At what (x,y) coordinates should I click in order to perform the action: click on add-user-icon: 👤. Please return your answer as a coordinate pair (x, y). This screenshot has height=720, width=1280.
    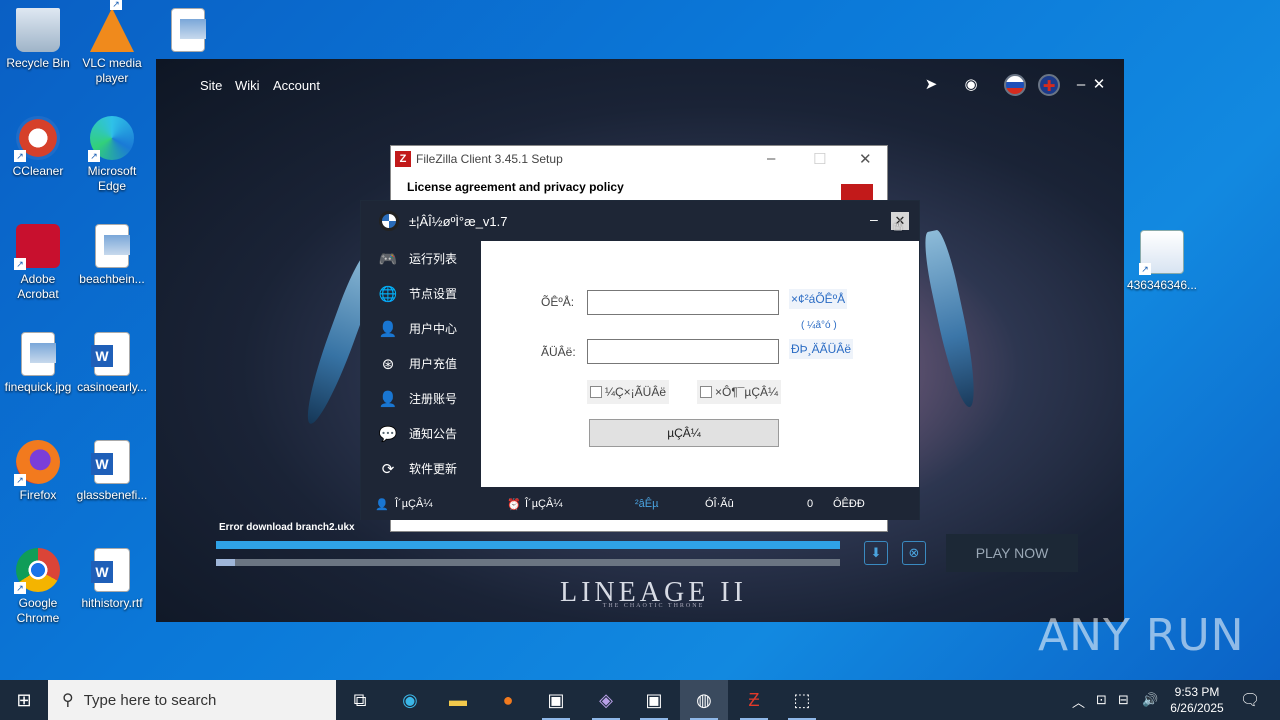
    Looking at the image, I should click on (388, 399).